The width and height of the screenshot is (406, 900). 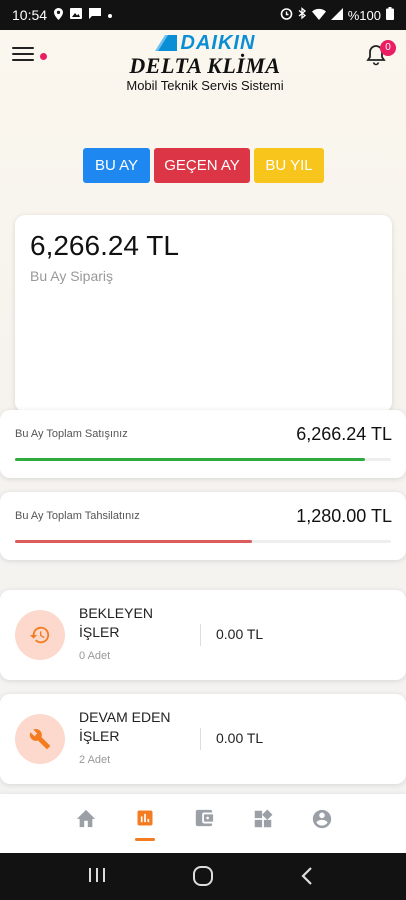 What do you see at coordinates (116, 165) in the screenshot?
I see `this-month-button: BU AY` at bounding box center [116, 165].